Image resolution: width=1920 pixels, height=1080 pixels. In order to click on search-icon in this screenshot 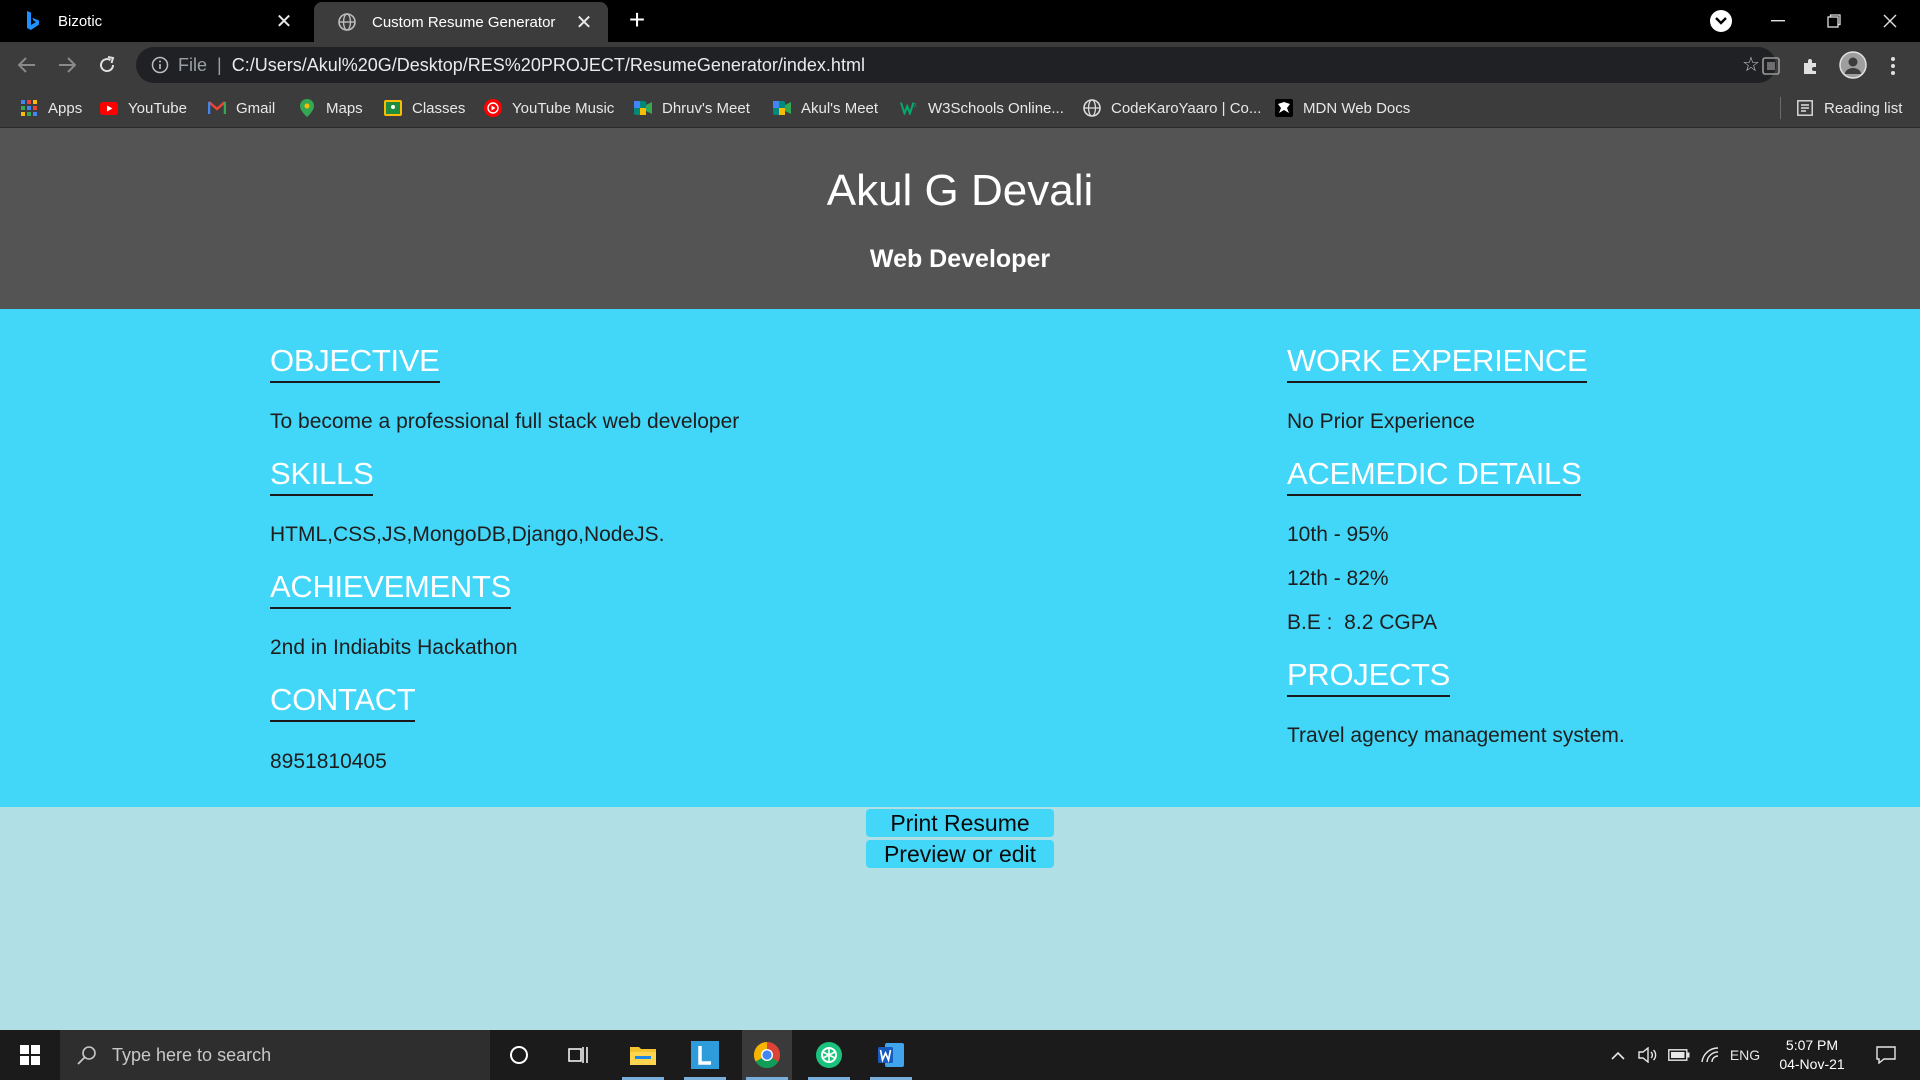, I will do `click(87, 1055)`.